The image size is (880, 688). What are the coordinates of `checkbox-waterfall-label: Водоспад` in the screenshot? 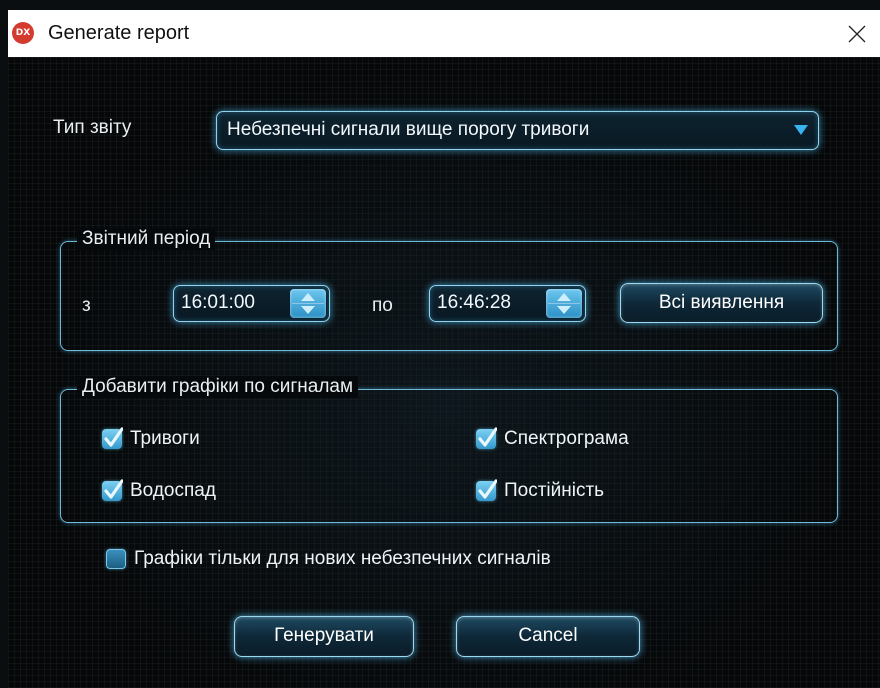 It's located at (173, 490).